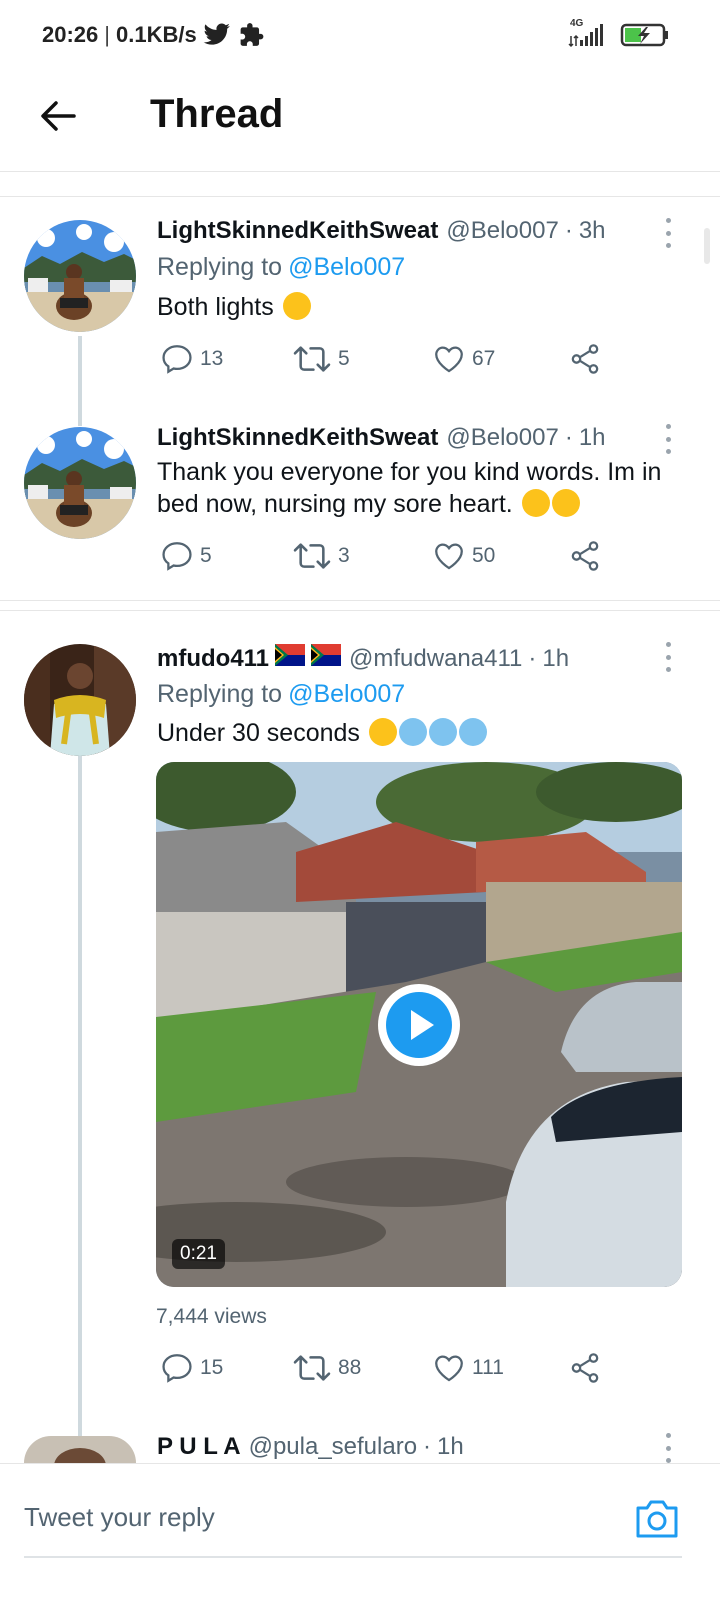 This screenshot has width=720, height=1600. Describe the element at coordinates (206, 555) in the screenshot. I see `reply-count: 5` at that location.